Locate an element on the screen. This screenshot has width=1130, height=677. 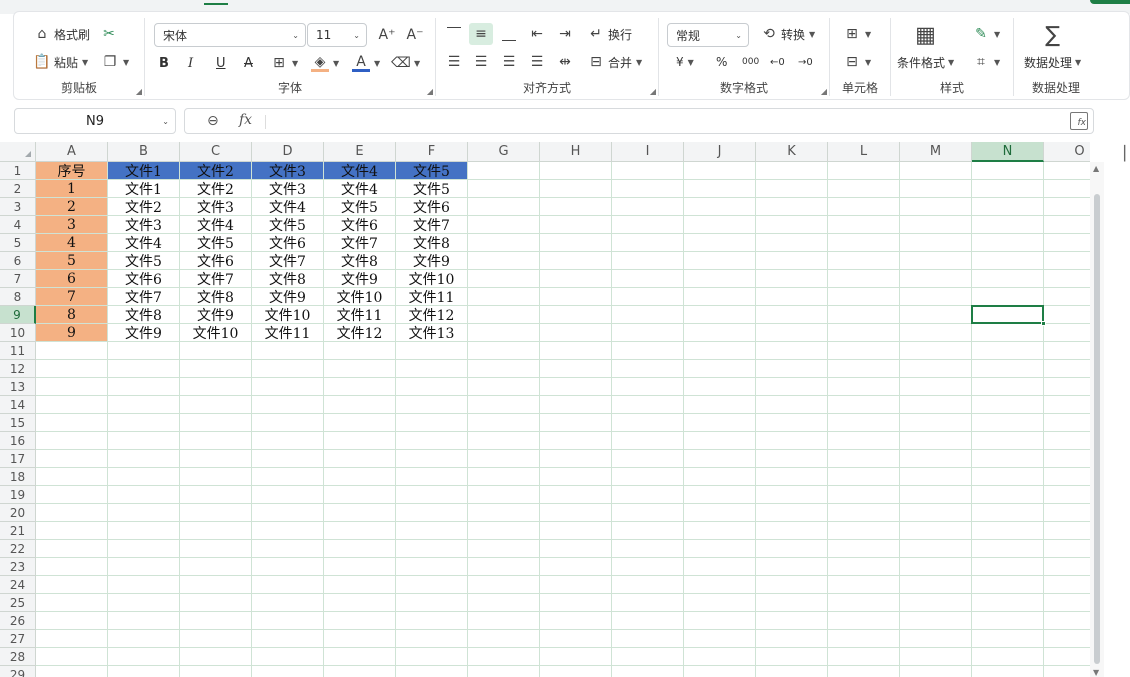
cell-l12 is located at coordinates (864, 369).